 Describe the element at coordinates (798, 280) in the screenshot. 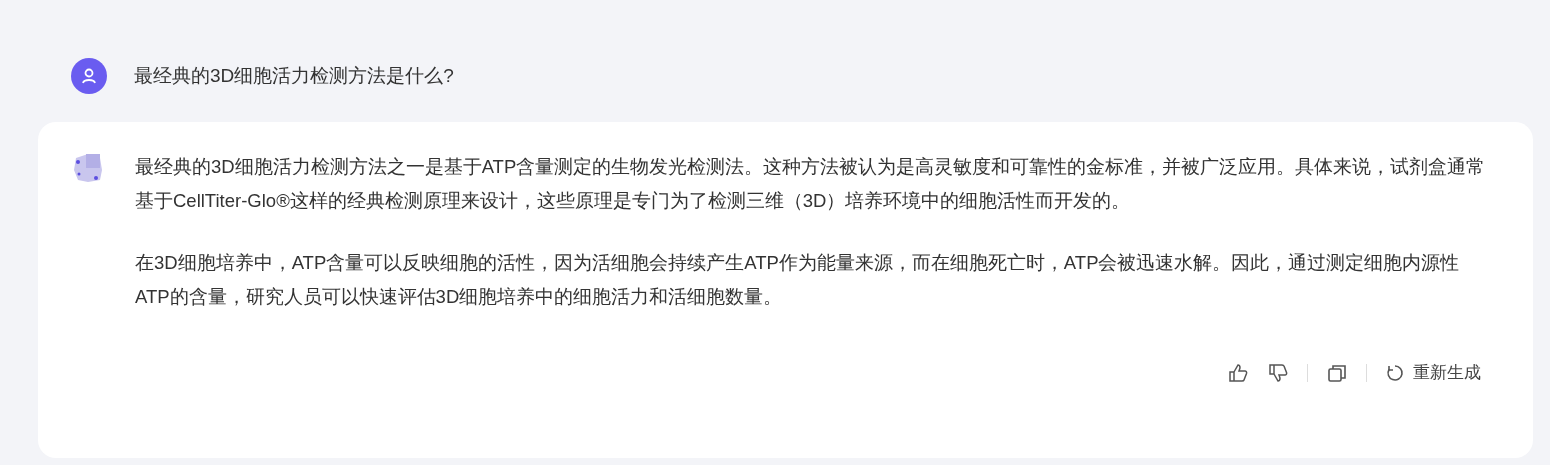

I see `reply-paragraph: 在3D细胞培养中，ATP含量可以反映细胞的活性，因为活细胞会持续产生ATP作为能量来源，而在细胞死亡时，ATP会被迅速水解。因此，通过测定细胞内源性ATP的含量，研究人员可以快速评估3D细胞培养中的细胞活力和活细胞数量。` at that location.